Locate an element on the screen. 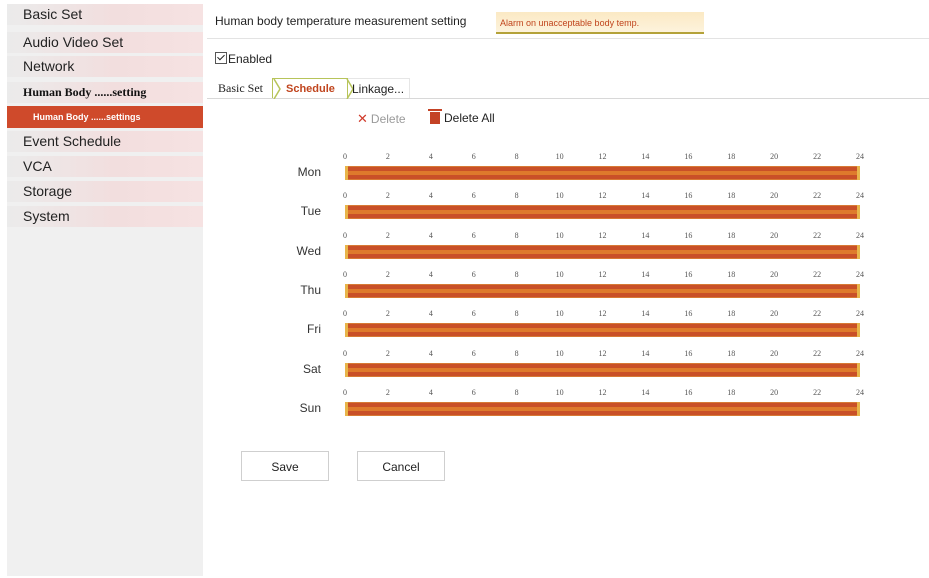 Image resolution: width=929 pixels, height=578 pixels. enabled-label: Enabled is located at coordinates (250, 59).